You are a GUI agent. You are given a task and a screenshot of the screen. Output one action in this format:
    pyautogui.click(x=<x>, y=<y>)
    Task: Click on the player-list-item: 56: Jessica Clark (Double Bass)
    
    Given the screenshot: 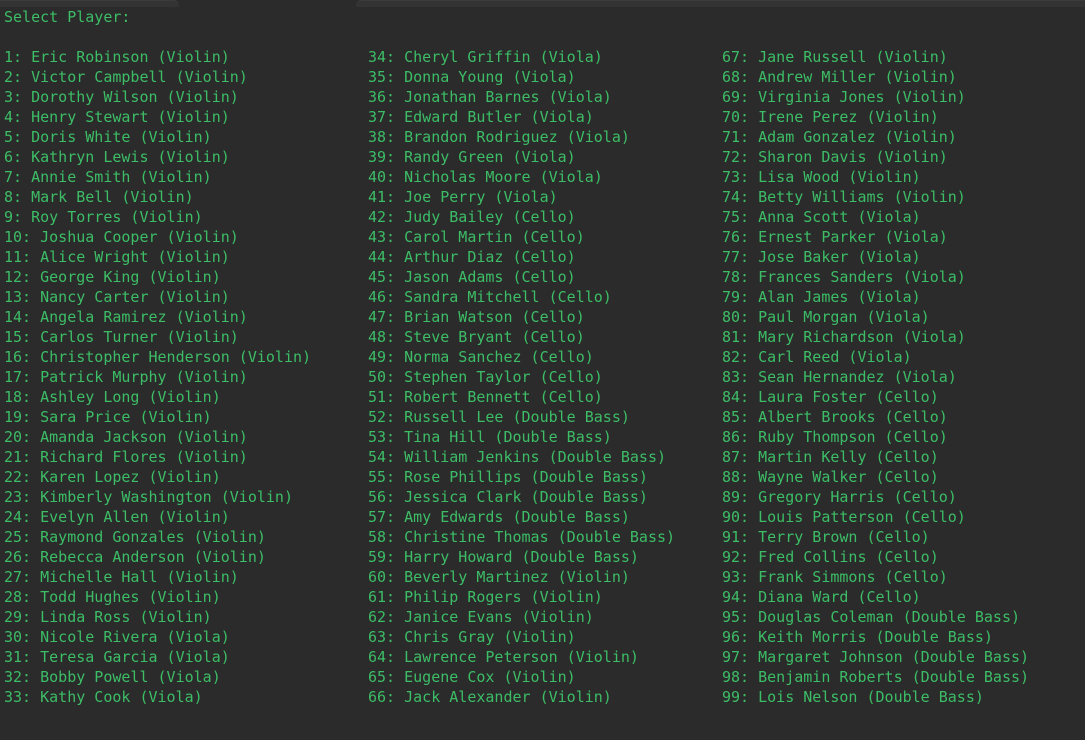 What is the action you would take?
    pyautogui.click(x=544, y=497)
    